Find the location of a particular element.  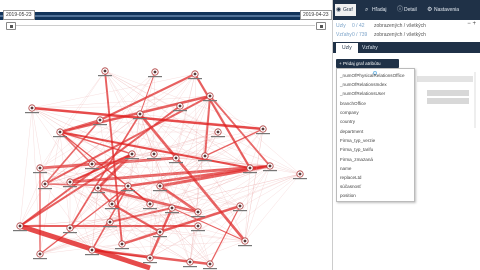

dropdown-item: _numOfRelationsIndex is located at coordinates (363, 85).